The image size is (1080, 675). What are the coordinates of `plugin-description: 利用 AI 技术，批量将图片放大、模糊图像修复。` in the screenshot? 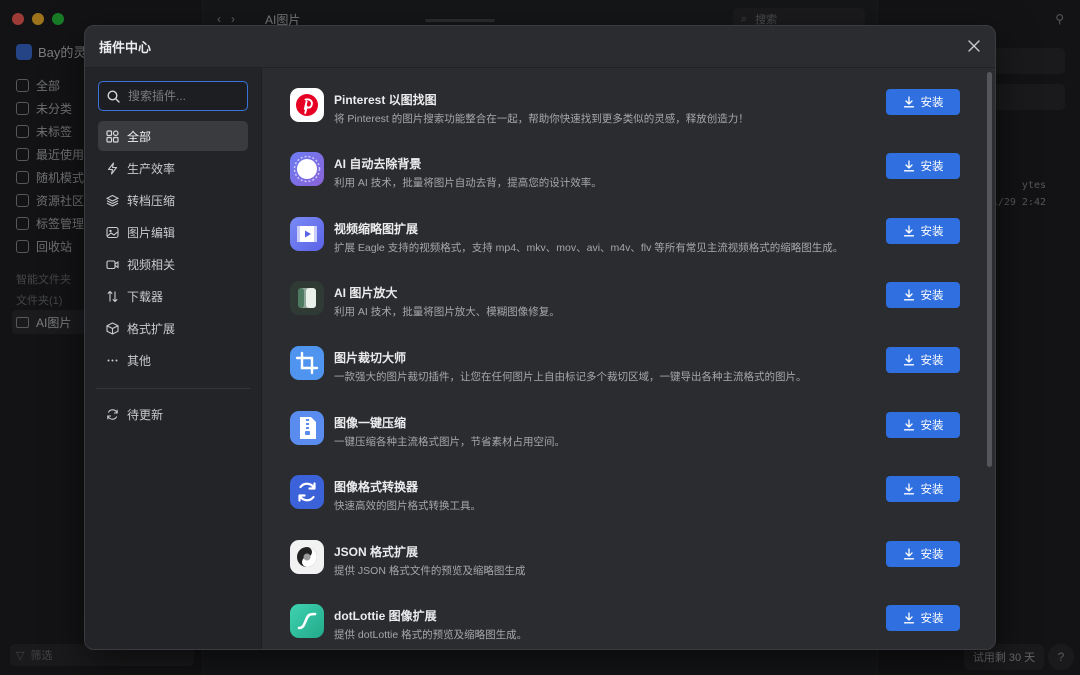 It's located at (447, 312).